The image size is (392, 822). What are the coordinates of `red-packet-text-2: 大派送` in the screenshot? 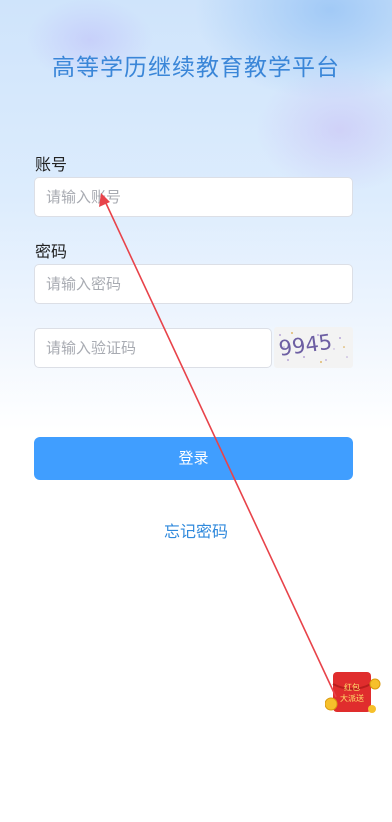 It's located at (352, 698).